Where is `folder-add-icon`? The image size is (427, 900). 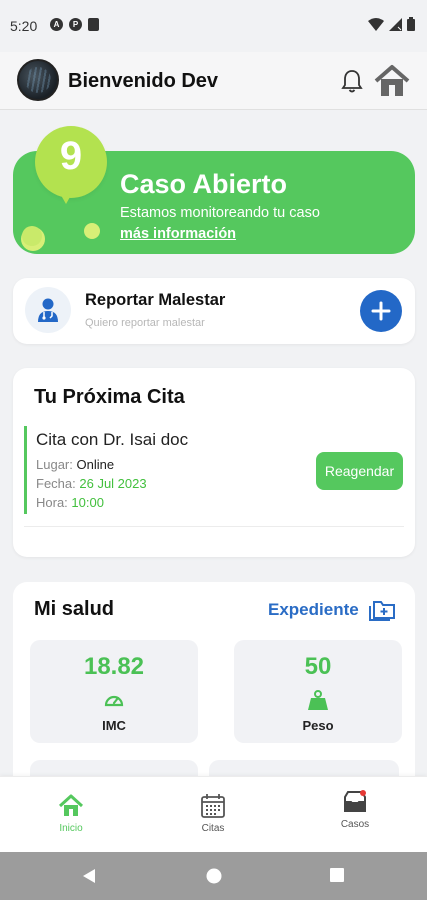 folder-add-icon is located at coordinates (383, 609).